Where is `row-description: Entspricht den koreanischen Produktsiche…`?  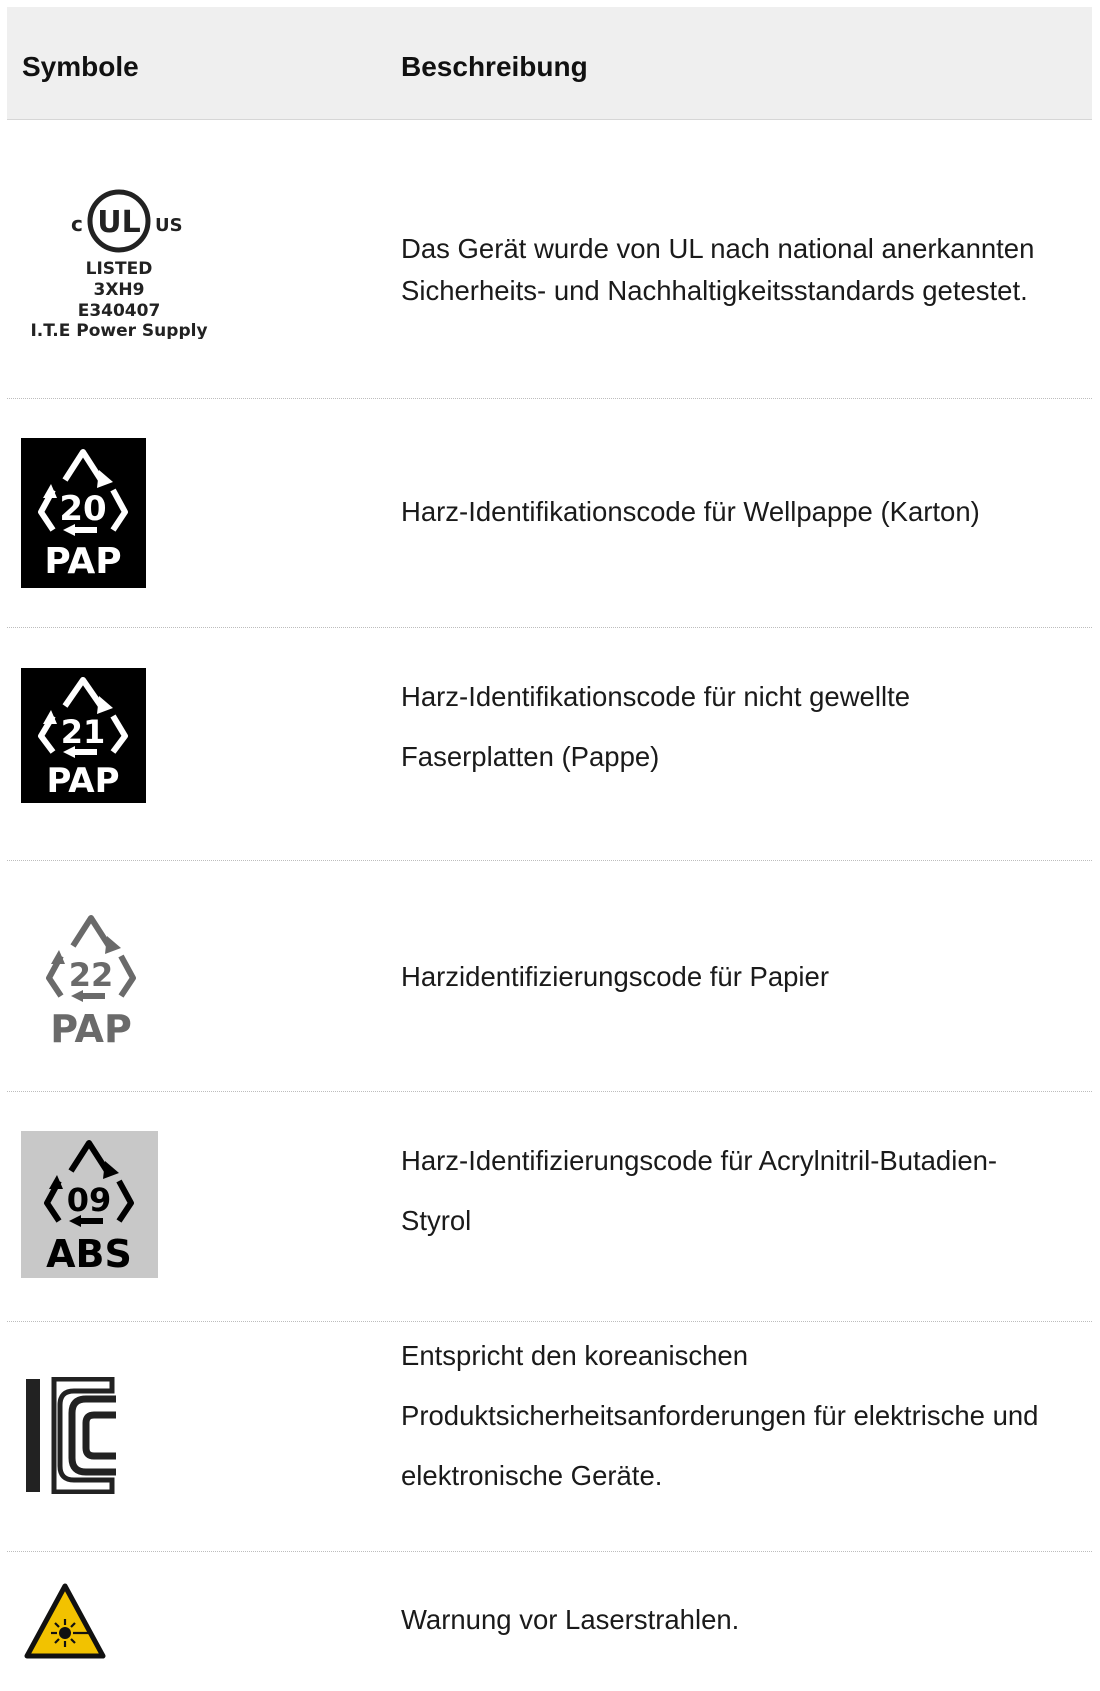
row-description: Entspricht den koreanischen Produktsiche… is located at coordinates (720, 1415).